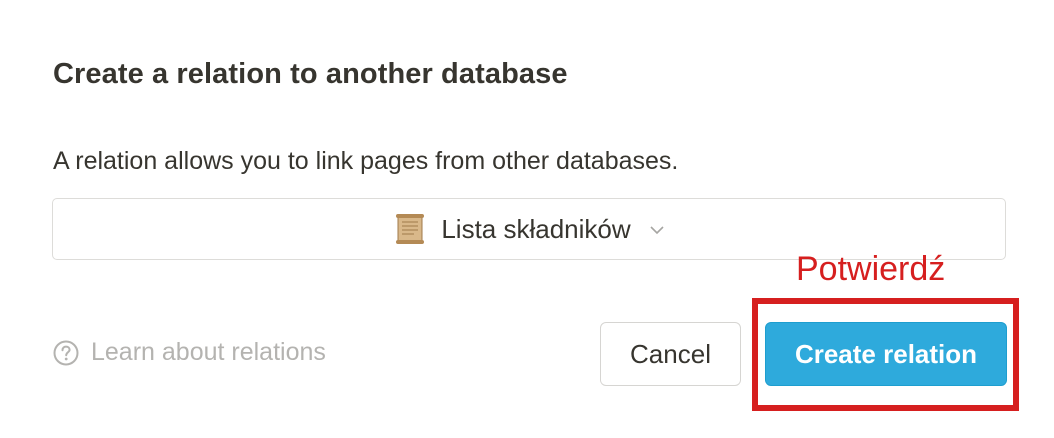 This screenshot has width=1054, height=438. What do you see at coordinates (208, 352) in the screenshot?
I see `learn-about-relations-label: Learn about relations` at bounding box center [208, 352].